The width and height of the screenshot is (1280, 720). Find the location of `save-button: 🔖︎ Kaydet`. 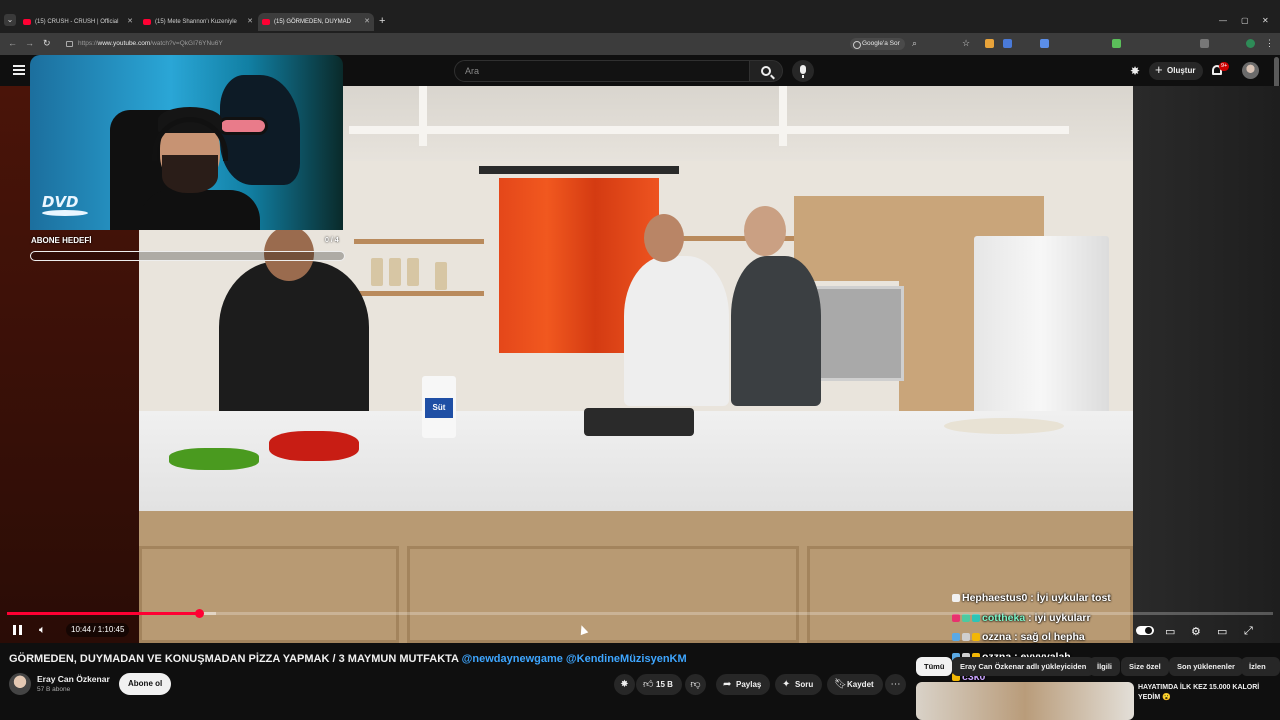

save-button: 🔖︎ Kaydet is located at coordinates (855, 684).